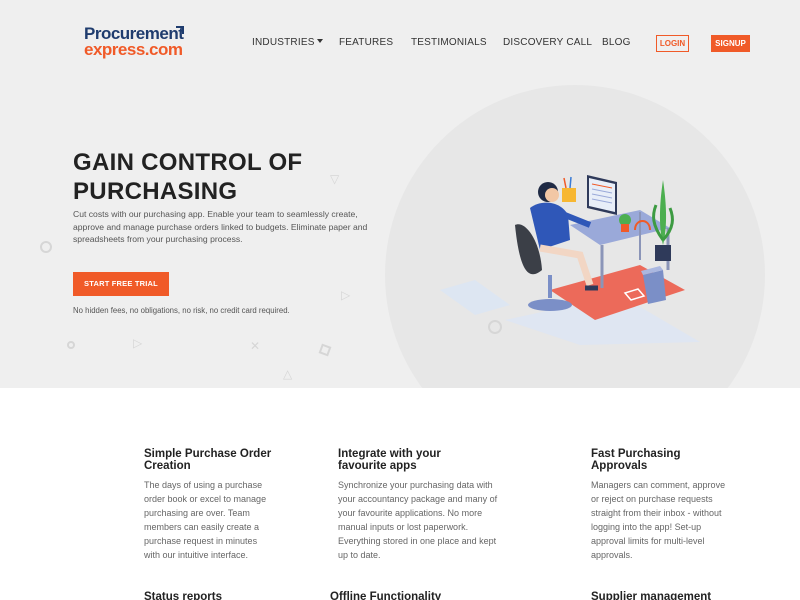 Image resolution: width=800 pixels, height=600 pixels. Describe the element at coordinates (570, 260) in the screenshot. I see `workspace-illustration` at that location.